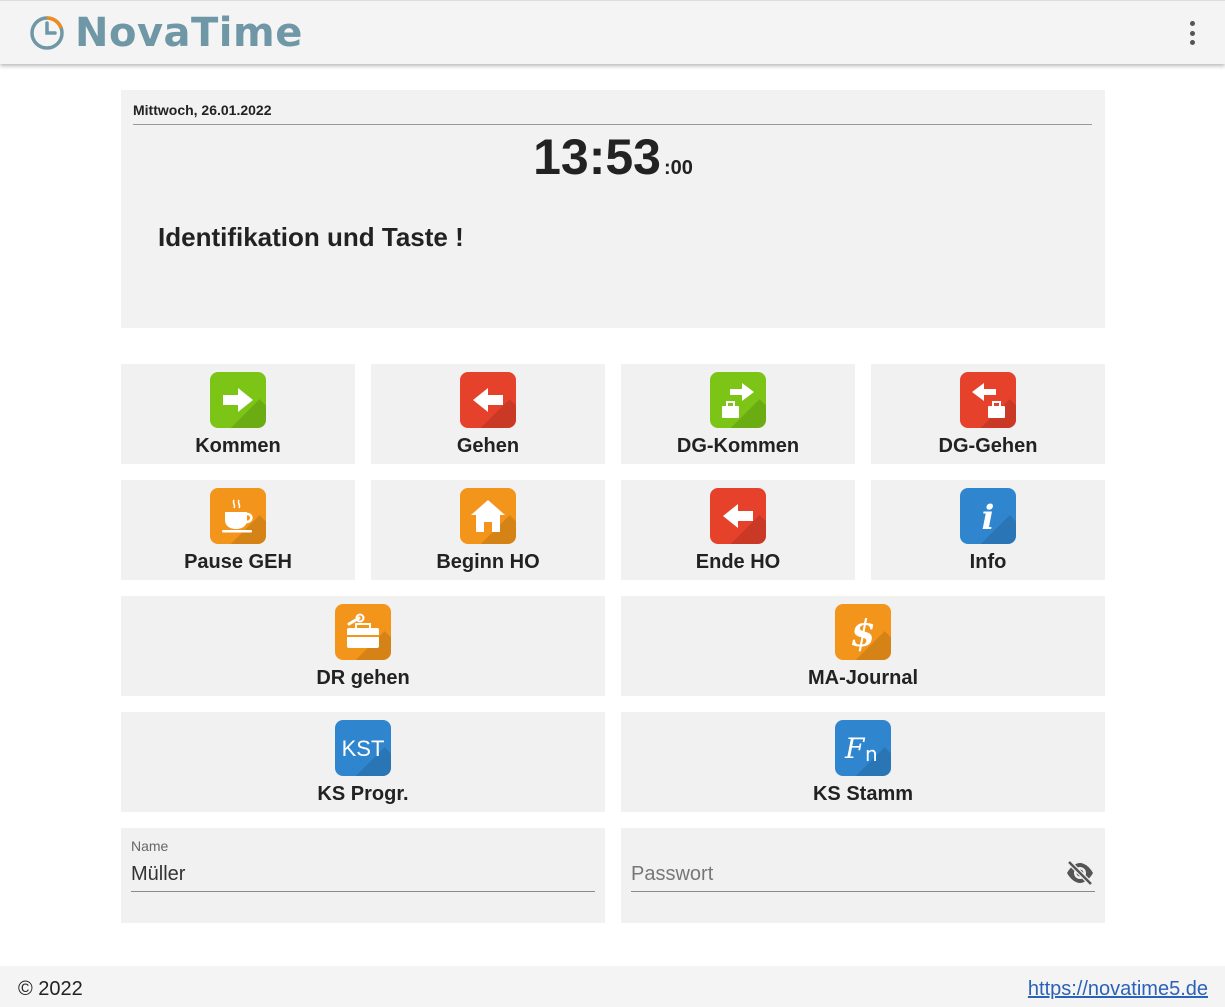 The width and height of the screenshot is (1225, 1007). I want to click on logo: NovaTime, so click(165, 33).